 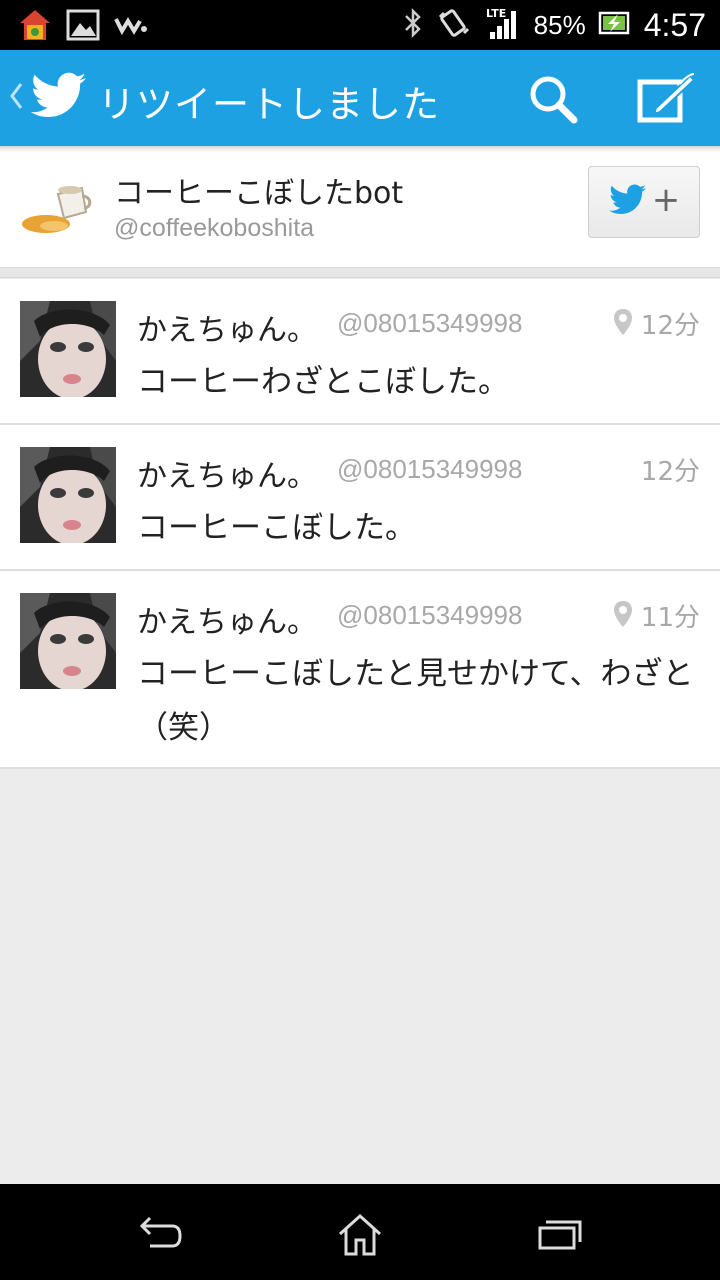 I want to click on navigation-bar, so click(x=360, y=1232).